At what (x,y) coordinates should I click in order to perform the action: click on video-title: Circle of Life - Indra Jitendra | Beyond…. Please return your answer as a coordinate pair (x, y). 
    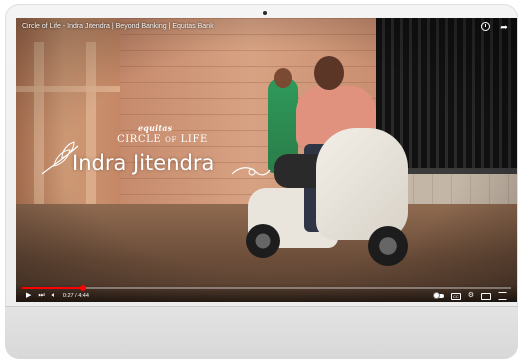
    Looking at the image, I should click on (118, 26).